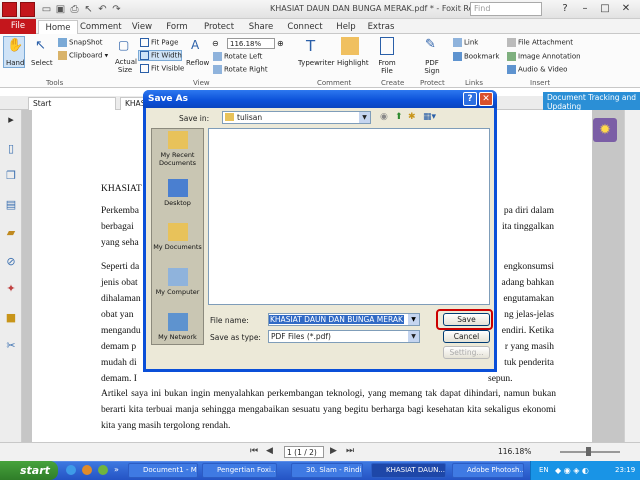 This screenshot has width=640, height=480. I want to click on quicklaunch-firefox-icon, so click(87, 470).